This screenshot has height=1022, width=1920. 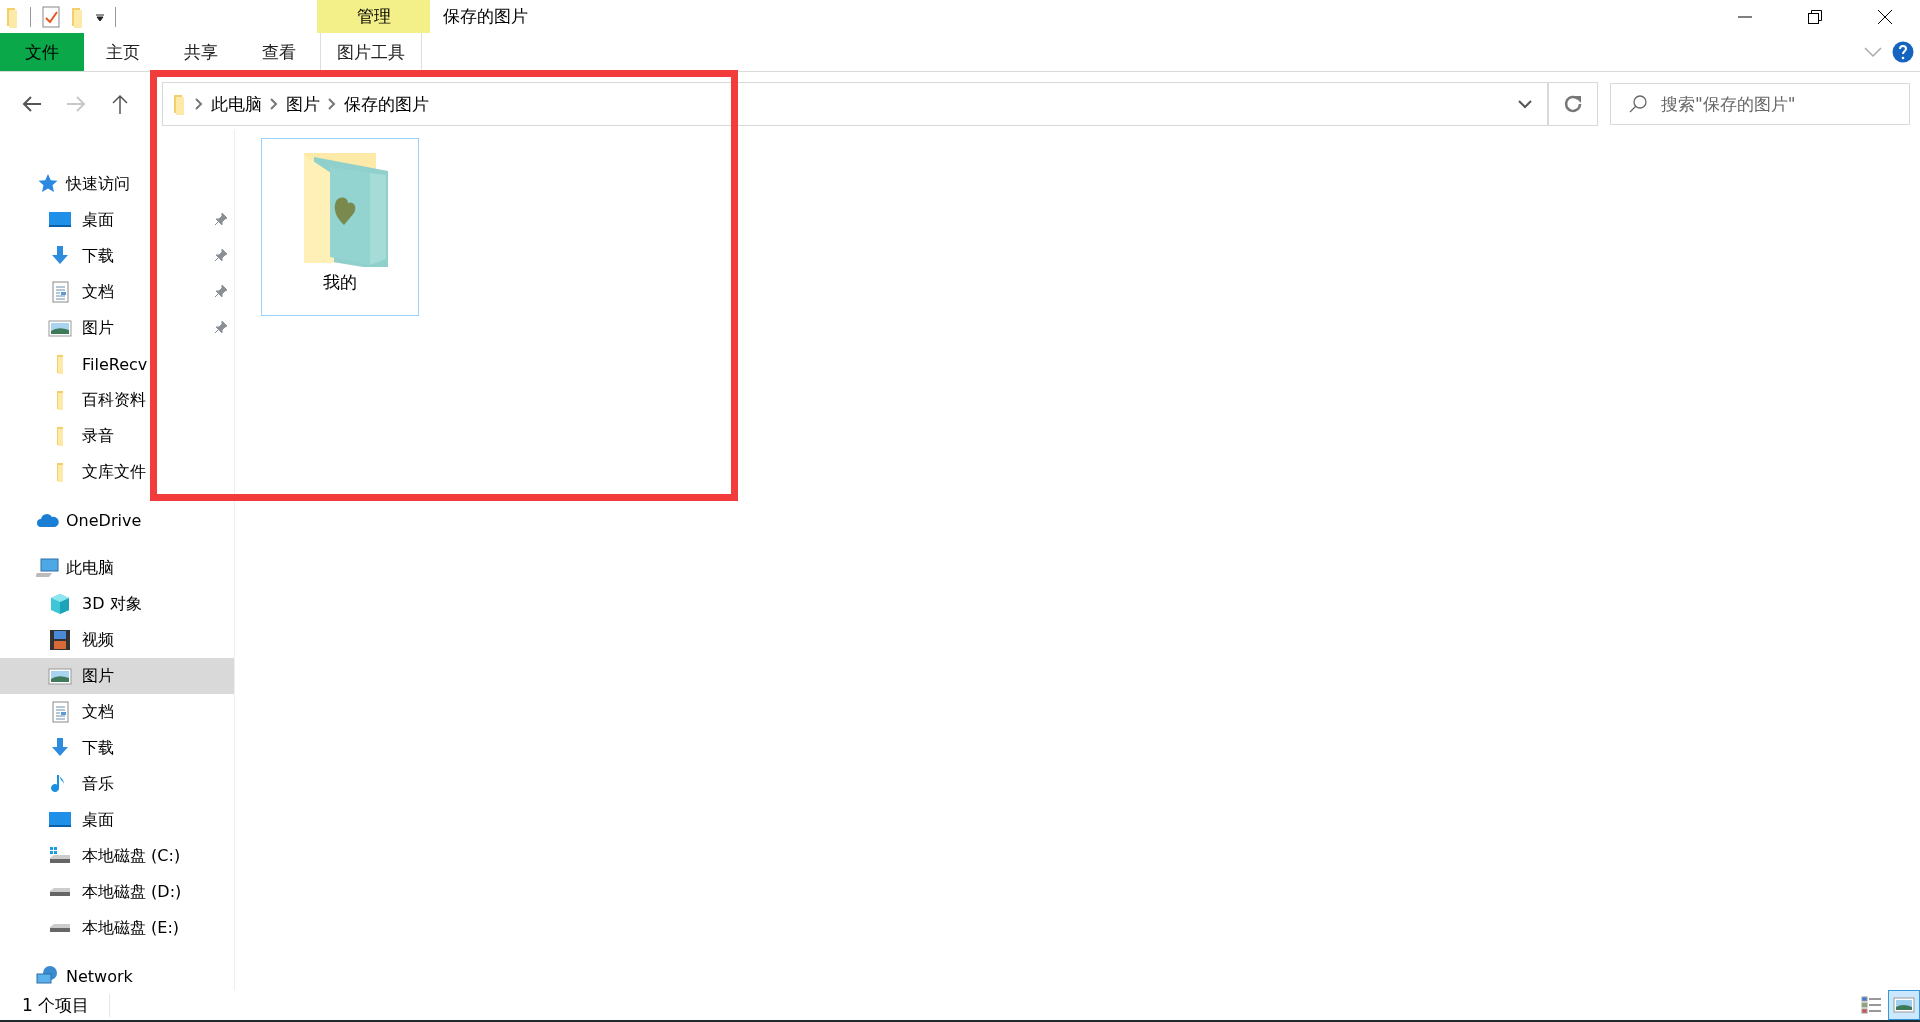 What do you see at coordinates (855, 104) in the screenshot?
I see `address-bar: 此电脑 图片 保存的图片` at bounding box center [855, 104].